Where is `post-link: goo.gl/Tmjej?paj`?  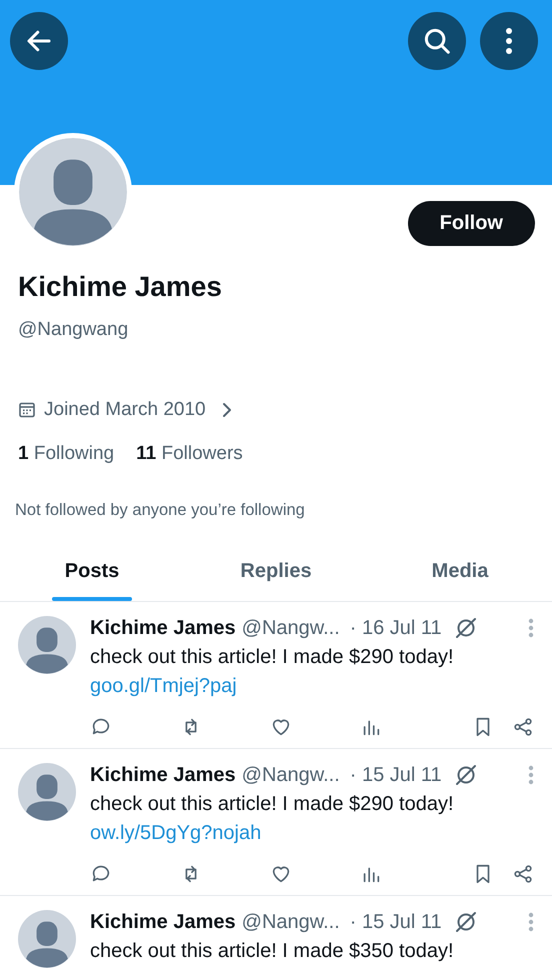
post-link: goo.gl/Tmjej?paj is located at coordinates (163, 686).